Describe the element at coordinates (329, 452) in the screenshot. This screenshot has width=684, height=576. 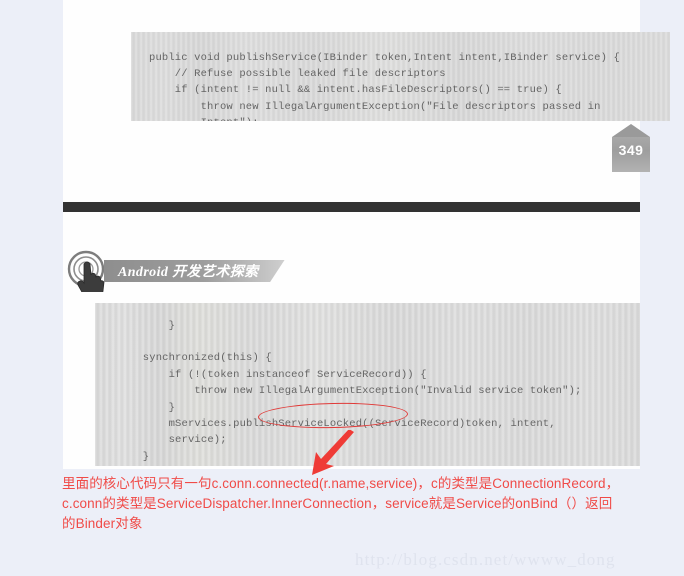
I see `red-arrow-annotation` at that location.